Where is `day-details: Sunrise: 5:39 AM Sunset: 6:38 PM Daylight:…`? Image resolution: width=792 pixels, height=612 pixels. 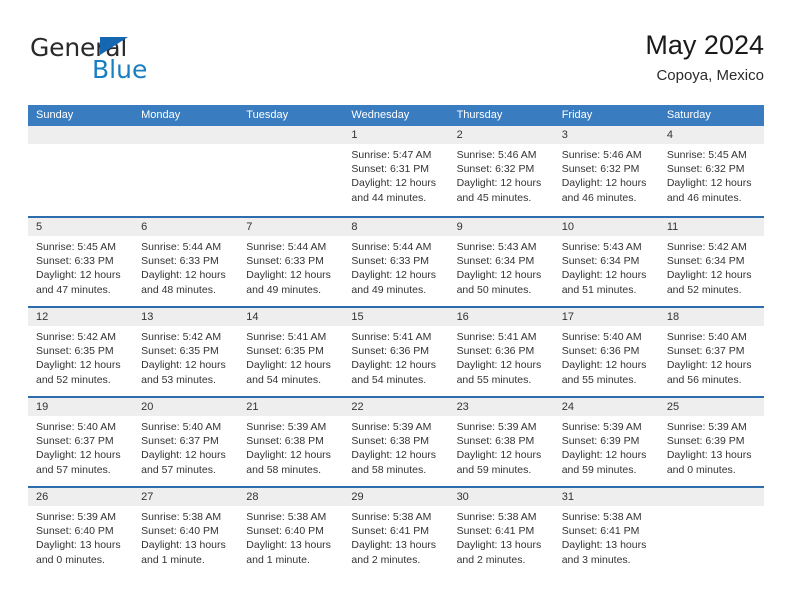 day-details: Sunrise: 5:39 AM Sunset: 6:38 PM Daylight:… is located at coordinates (290, 446).